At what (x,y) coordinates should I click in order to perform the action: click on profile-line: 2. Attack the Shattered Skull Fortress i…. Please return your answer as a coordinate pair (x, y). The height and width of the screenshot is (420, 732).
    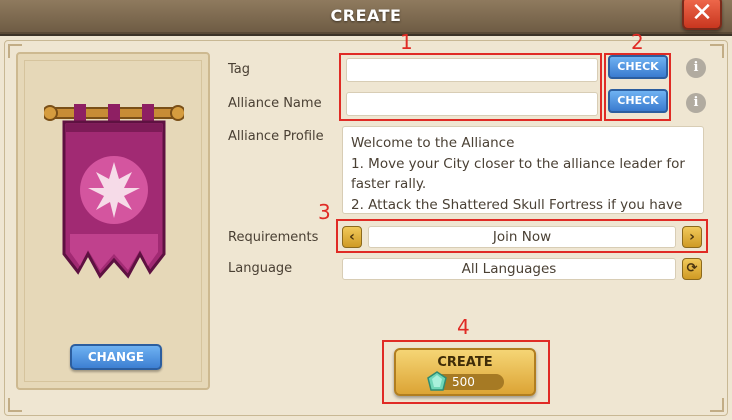
    Looking at the image, I should click on (517, 204).